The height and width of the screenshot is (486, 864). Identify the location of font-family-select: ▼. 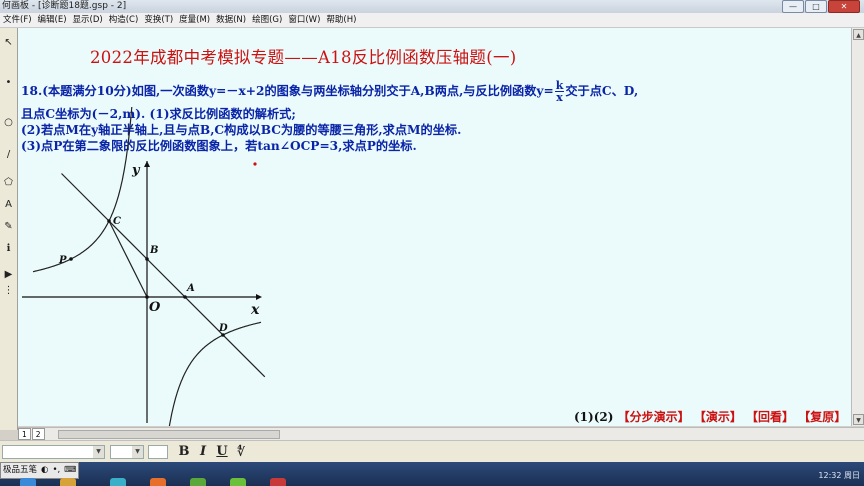
(53, 452).